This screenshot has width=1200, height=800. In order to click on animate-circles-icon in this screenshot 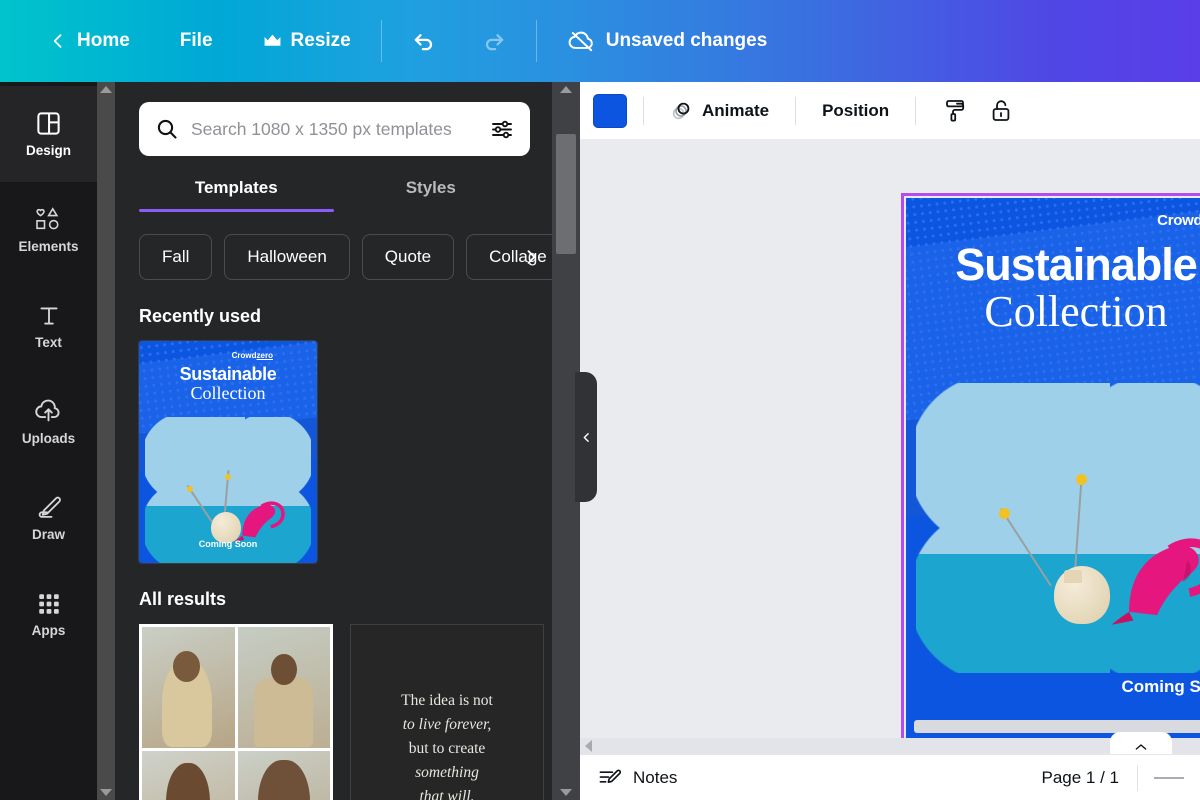, I will do `click(681, 110)`.